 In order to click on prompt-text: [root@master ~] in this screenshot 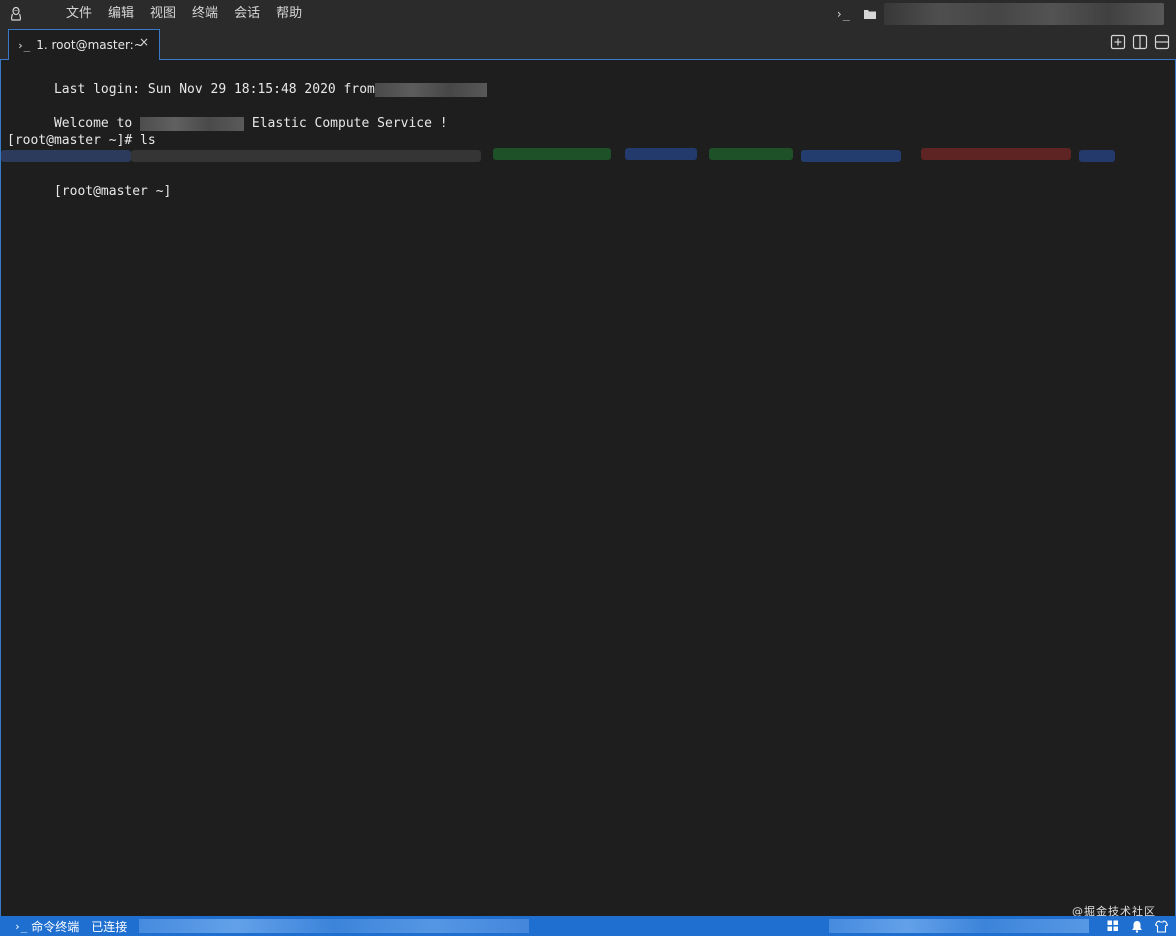, I will do `click(112, 191)`.